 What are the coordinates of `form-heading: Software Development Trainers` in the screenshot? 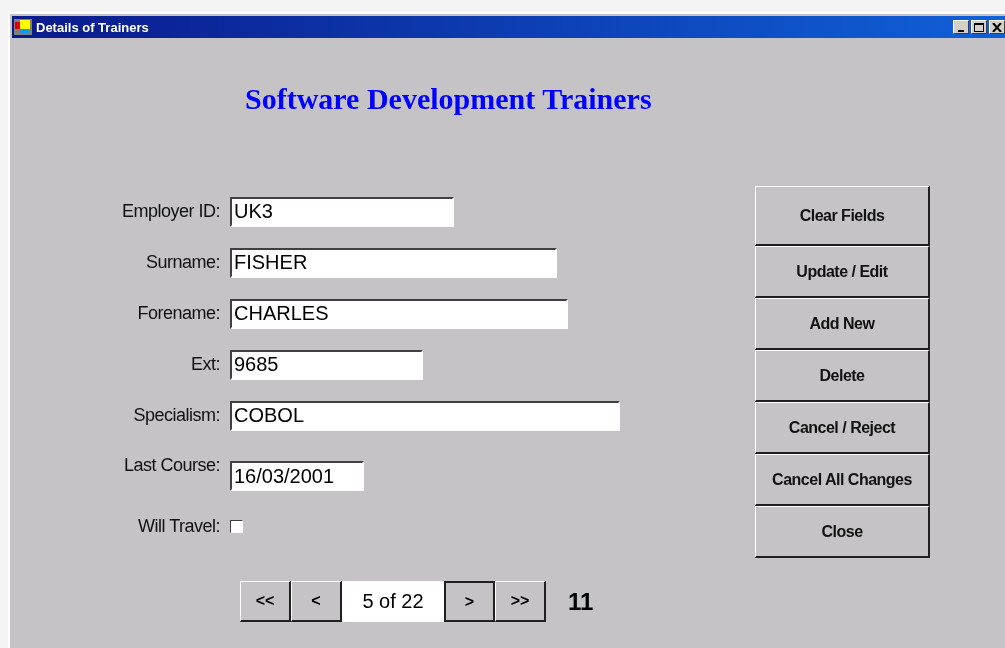 It's located at (448, 99).